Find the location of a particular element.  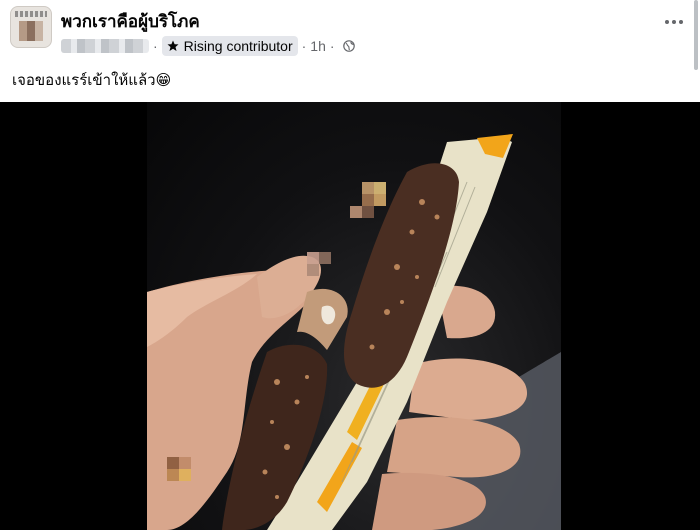

post-text: เจอของแรร์เข้าให้แล้ว😁 is located at coordinates (92, 80).